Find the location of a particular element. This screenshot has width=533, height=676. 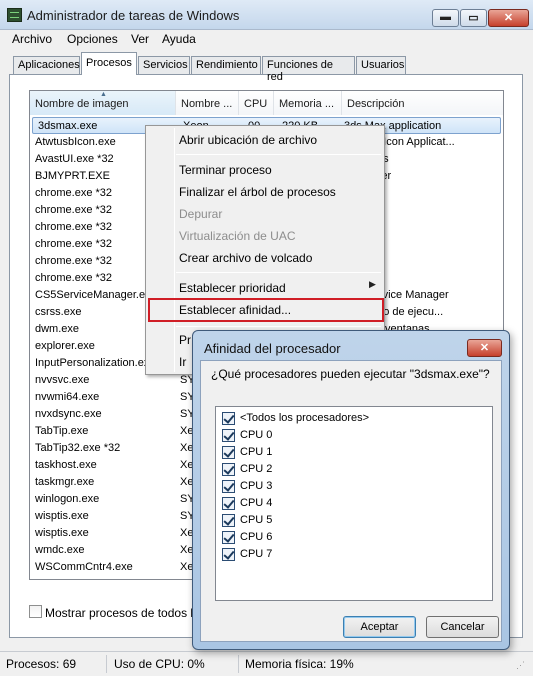

status-processes: Procesos: 69 is located at coordinates (41, 664).